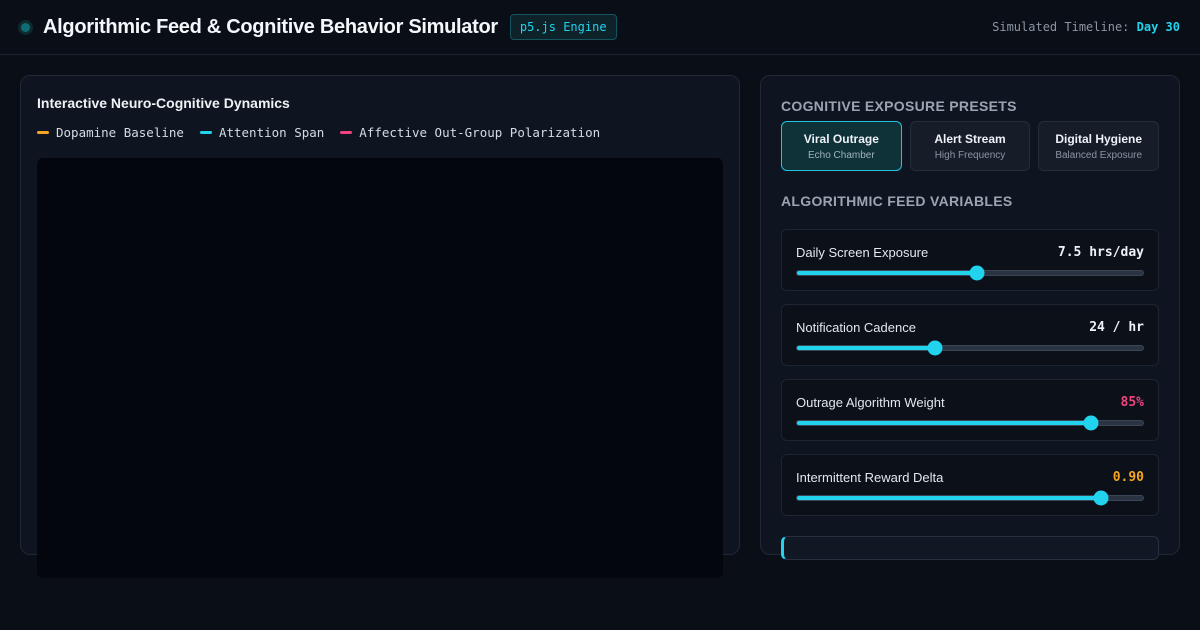 This screenshot has width=1200, height=630. What do you see at coordinates (163, 103) in the screenshot?
I see `panel-title: Interactive Neuro-Cognitive Dynamics` at bounding box center [163, 103].